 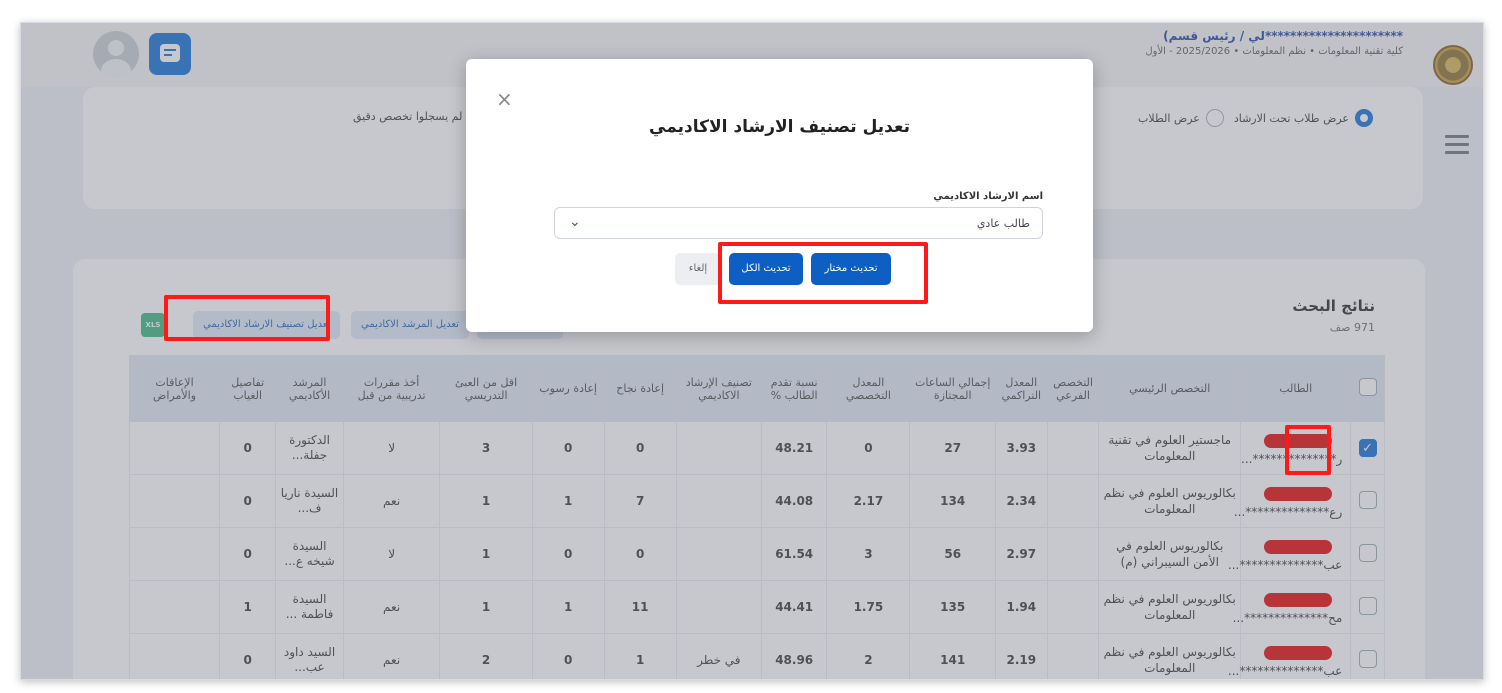 I want to click on chevron-down-icon: ⌄, so click(x=575, y=222).